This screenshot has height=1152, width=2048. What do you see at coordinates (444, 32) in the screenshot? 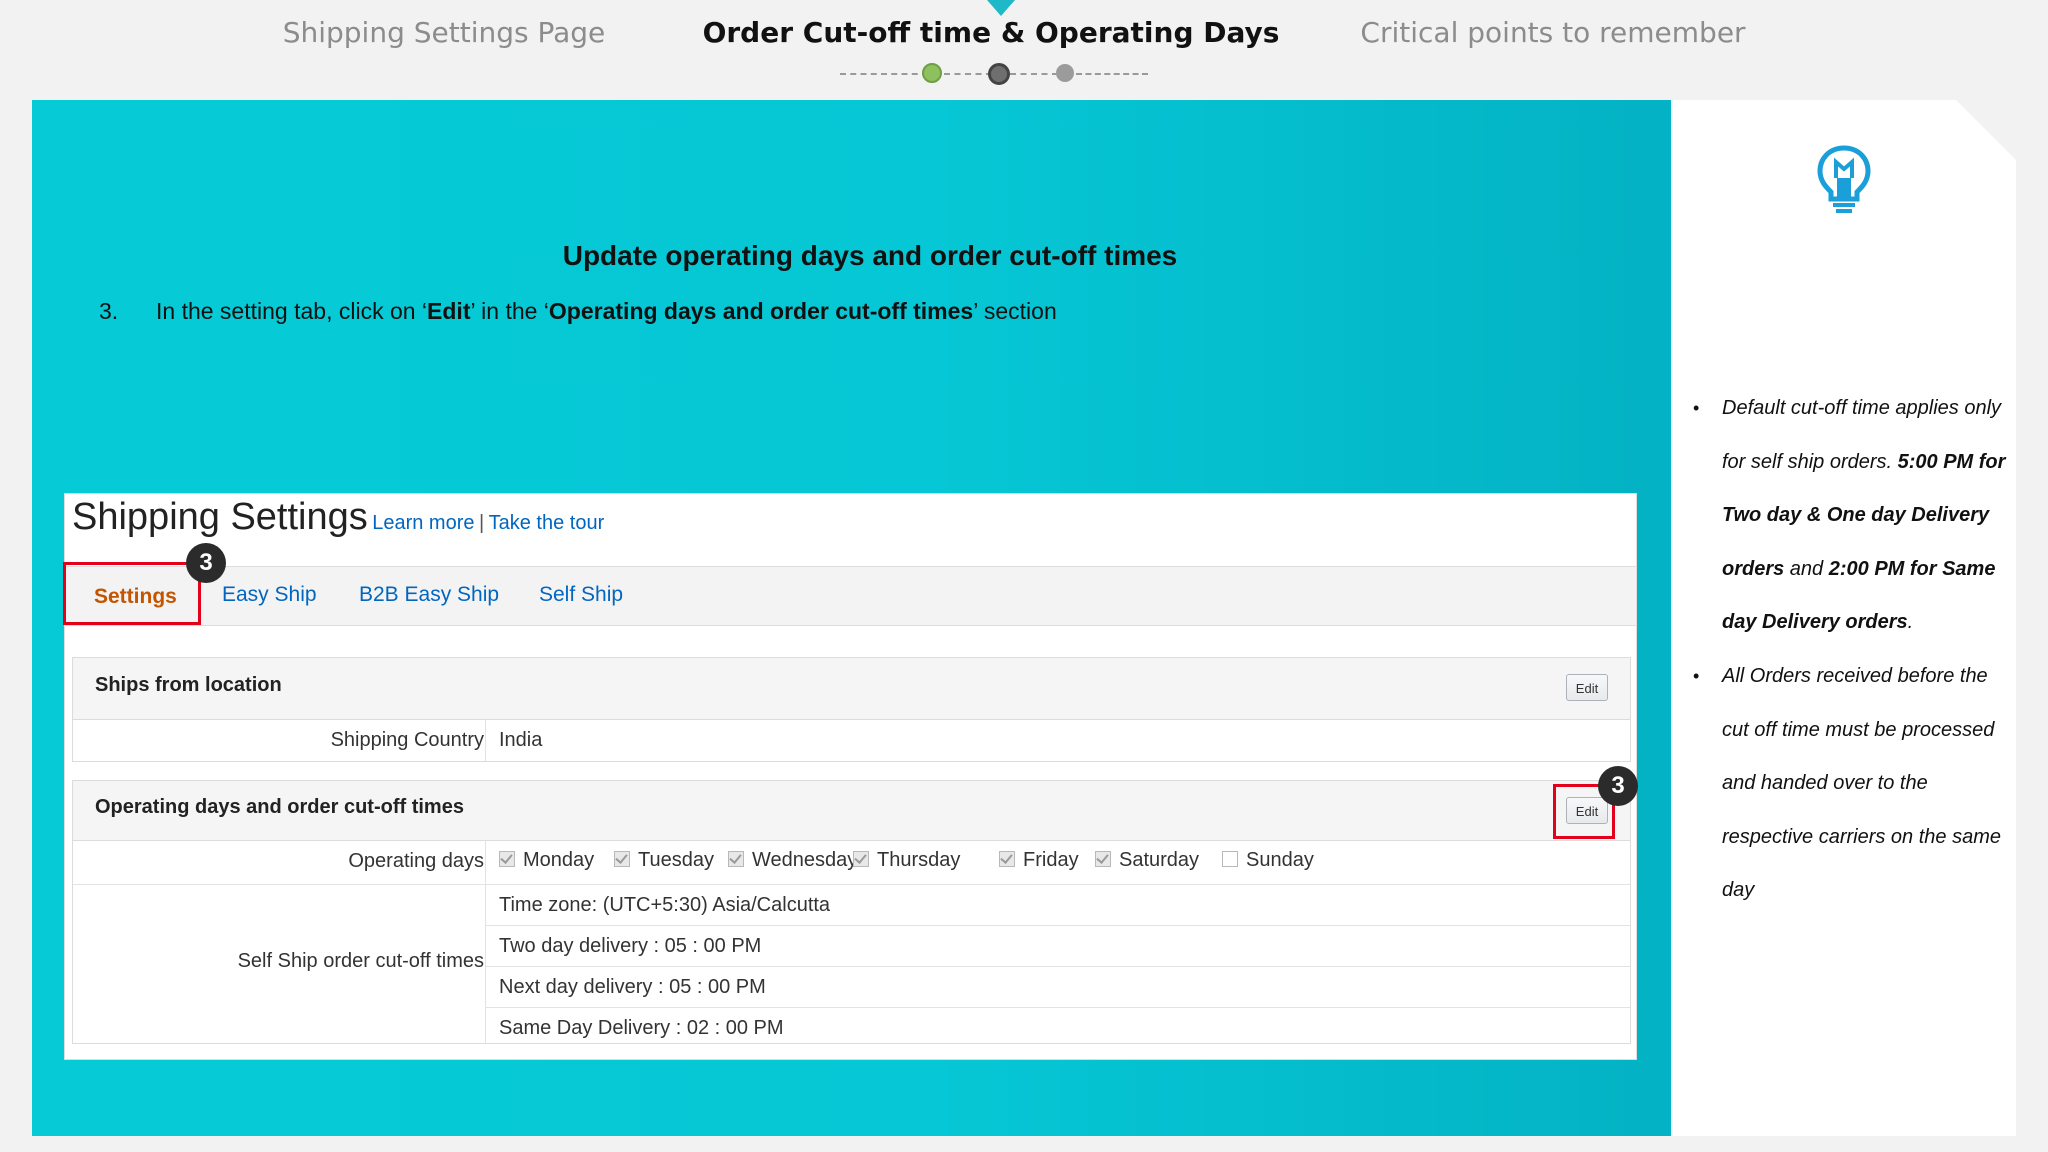
I see `nav-step-shipping-settings: Shipping Settings Page` at bounding box center [444, 32].